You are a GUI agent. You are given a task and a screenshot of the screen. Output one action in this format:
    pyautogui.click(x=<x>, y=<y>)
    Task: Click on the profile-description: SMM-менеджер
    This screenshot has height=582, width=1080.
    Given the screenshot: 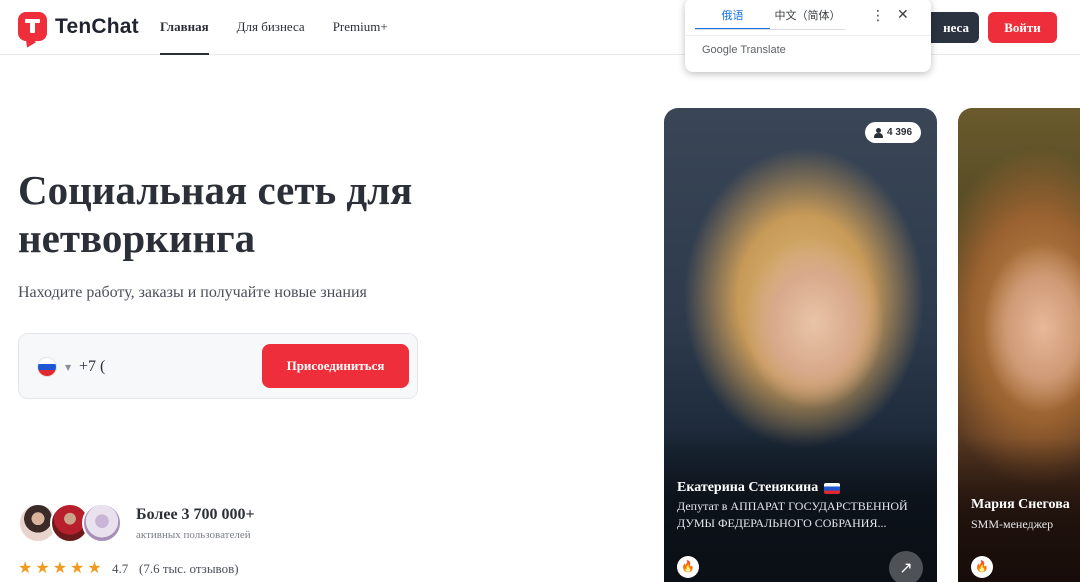 What is the action you would take?
    pyautogui.click(x=1012, y=524)
    